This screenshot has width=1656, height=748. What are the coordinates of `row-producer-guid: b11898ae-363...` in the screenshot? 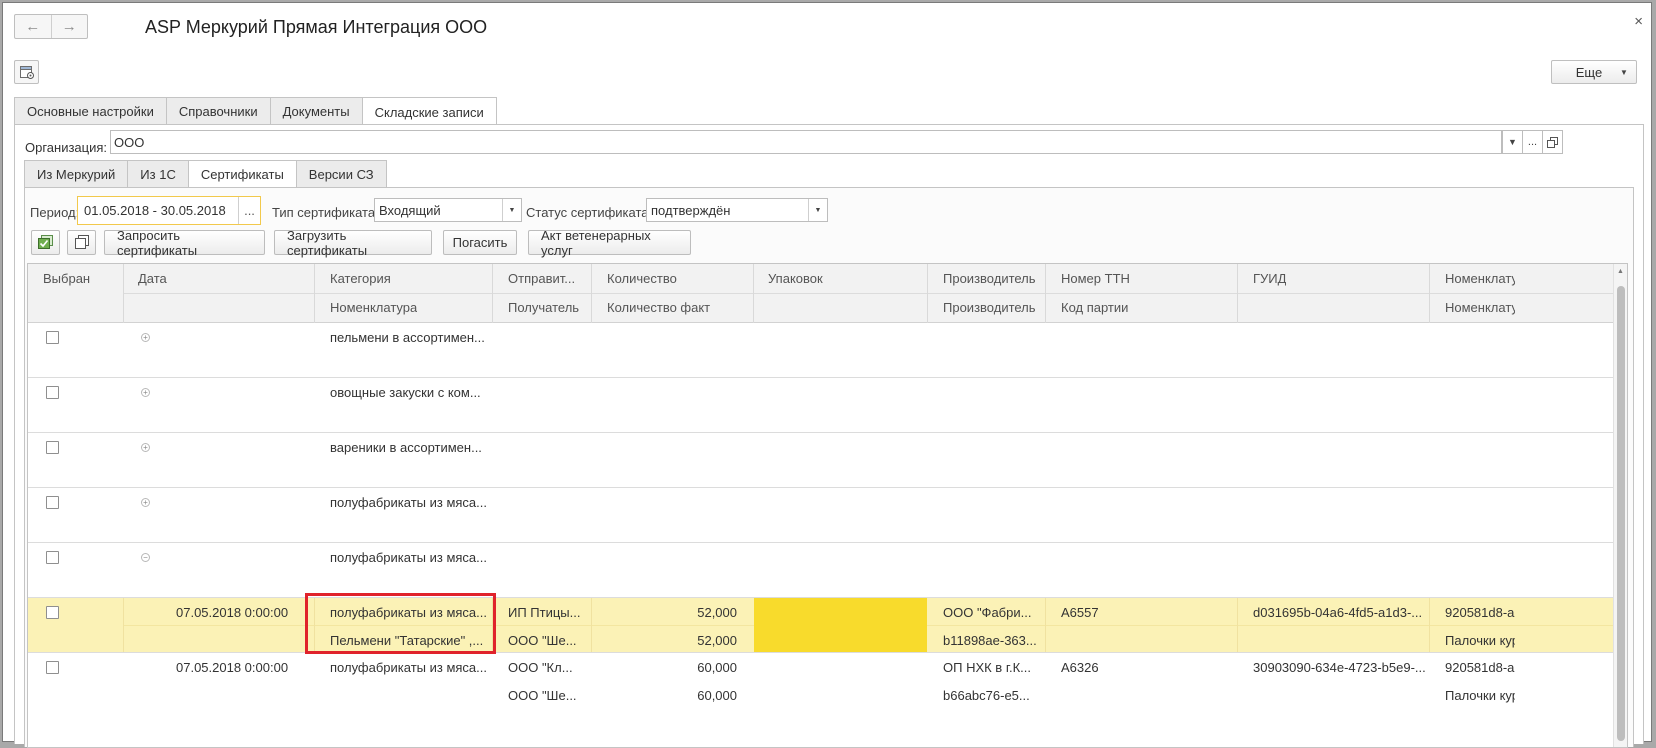 It's located at (990, 640).